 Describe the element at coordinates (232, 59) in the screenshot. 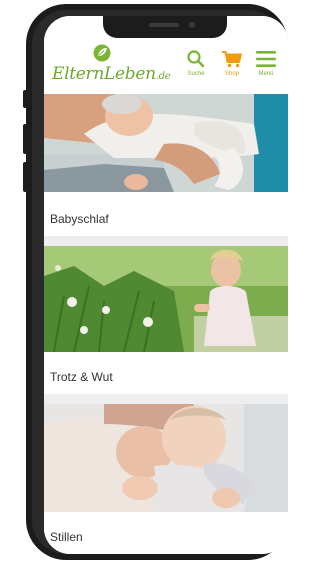

I see `cart-icon` at that location.